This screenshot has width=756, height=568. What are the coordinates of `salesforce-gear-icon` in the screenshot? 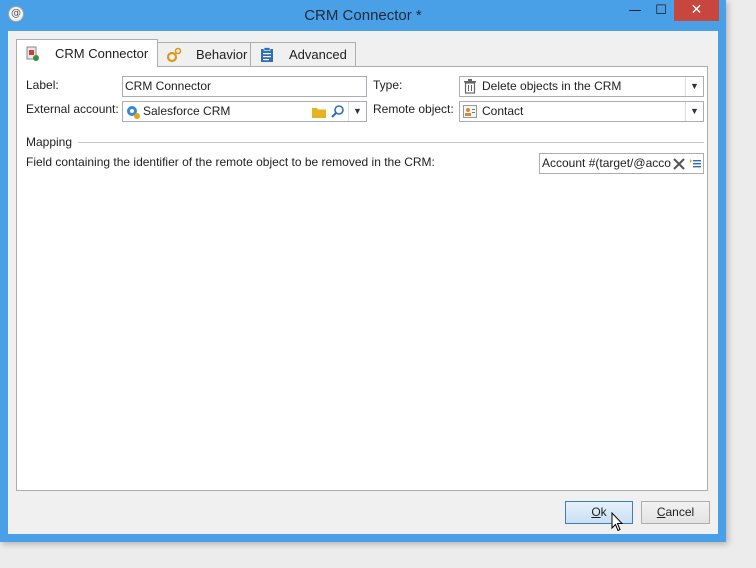 It's located at (133, 112).